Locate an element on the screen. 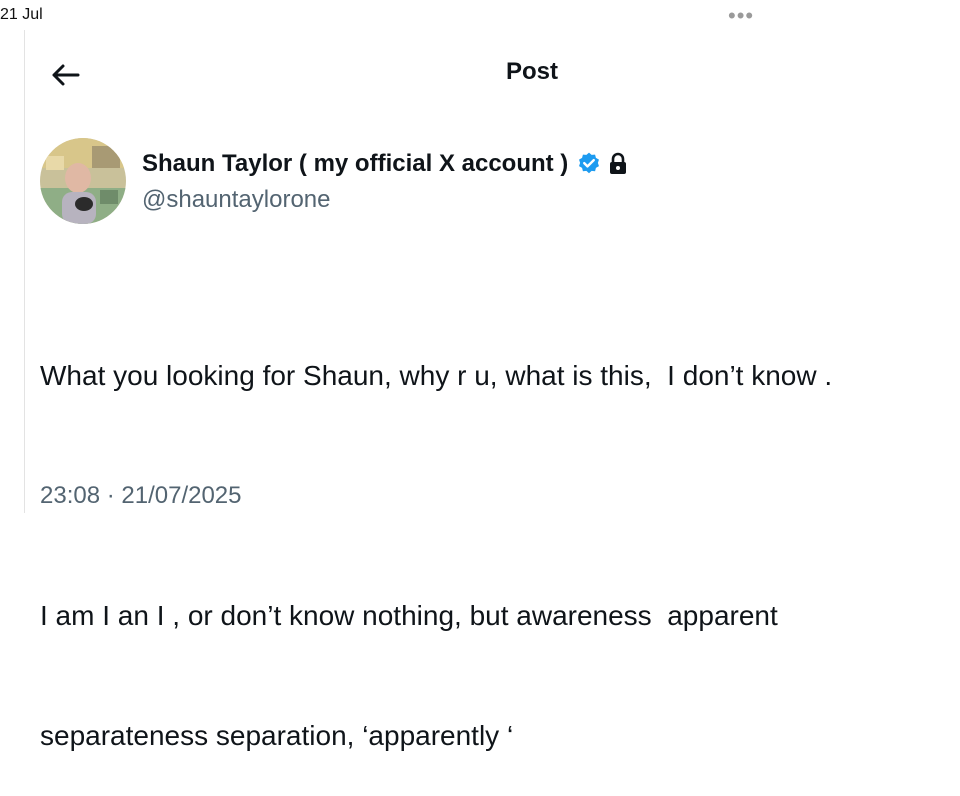 Image resolution: width=960 pixels, height=796 pixels. divider is located at coordinates (24, 271).